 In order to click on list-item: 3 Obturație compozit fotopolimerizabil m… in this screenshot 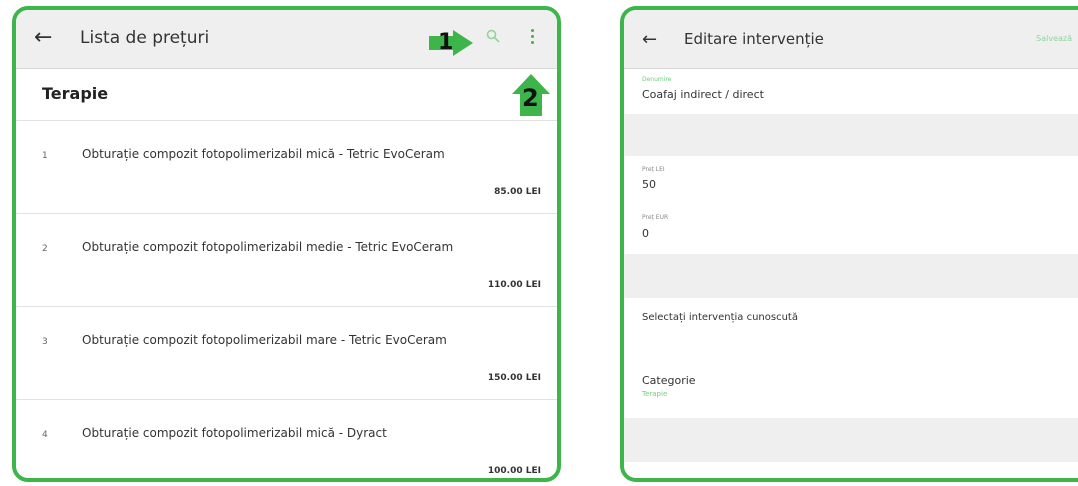, I will do `click(286, 353)`.